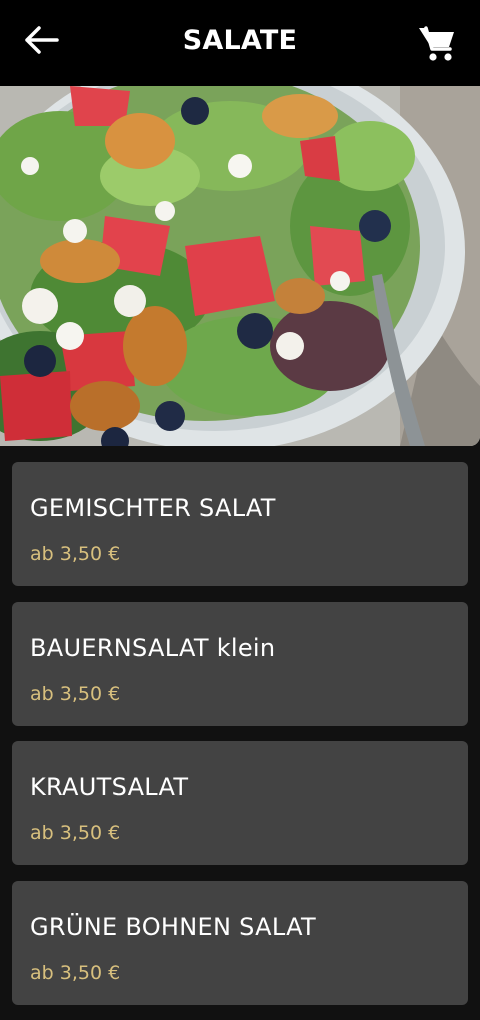 The width and height of the screenshot is (480, 1020). I want to click on app-header: SALATE, so click(240, 43).